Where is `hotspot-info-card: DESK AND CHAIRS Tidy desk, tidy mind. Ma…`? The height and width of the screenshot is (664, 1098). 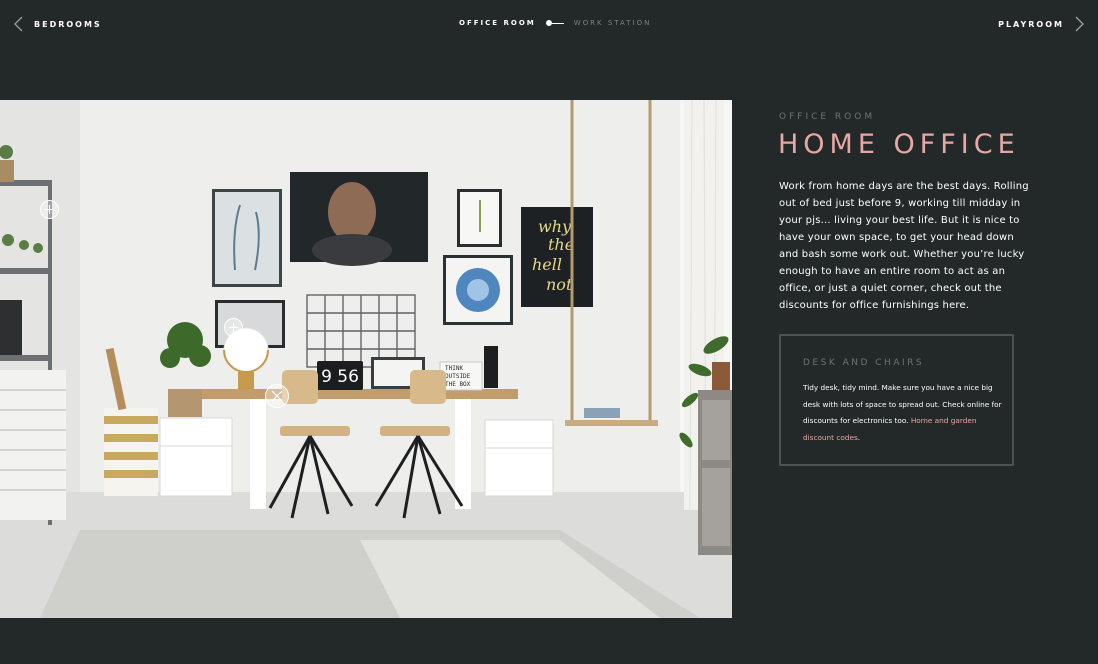
hotspot-info-card: DESK AND CHAIRS Tidy desk, tidy mind. Ma… is located at coordinates (896, 400).